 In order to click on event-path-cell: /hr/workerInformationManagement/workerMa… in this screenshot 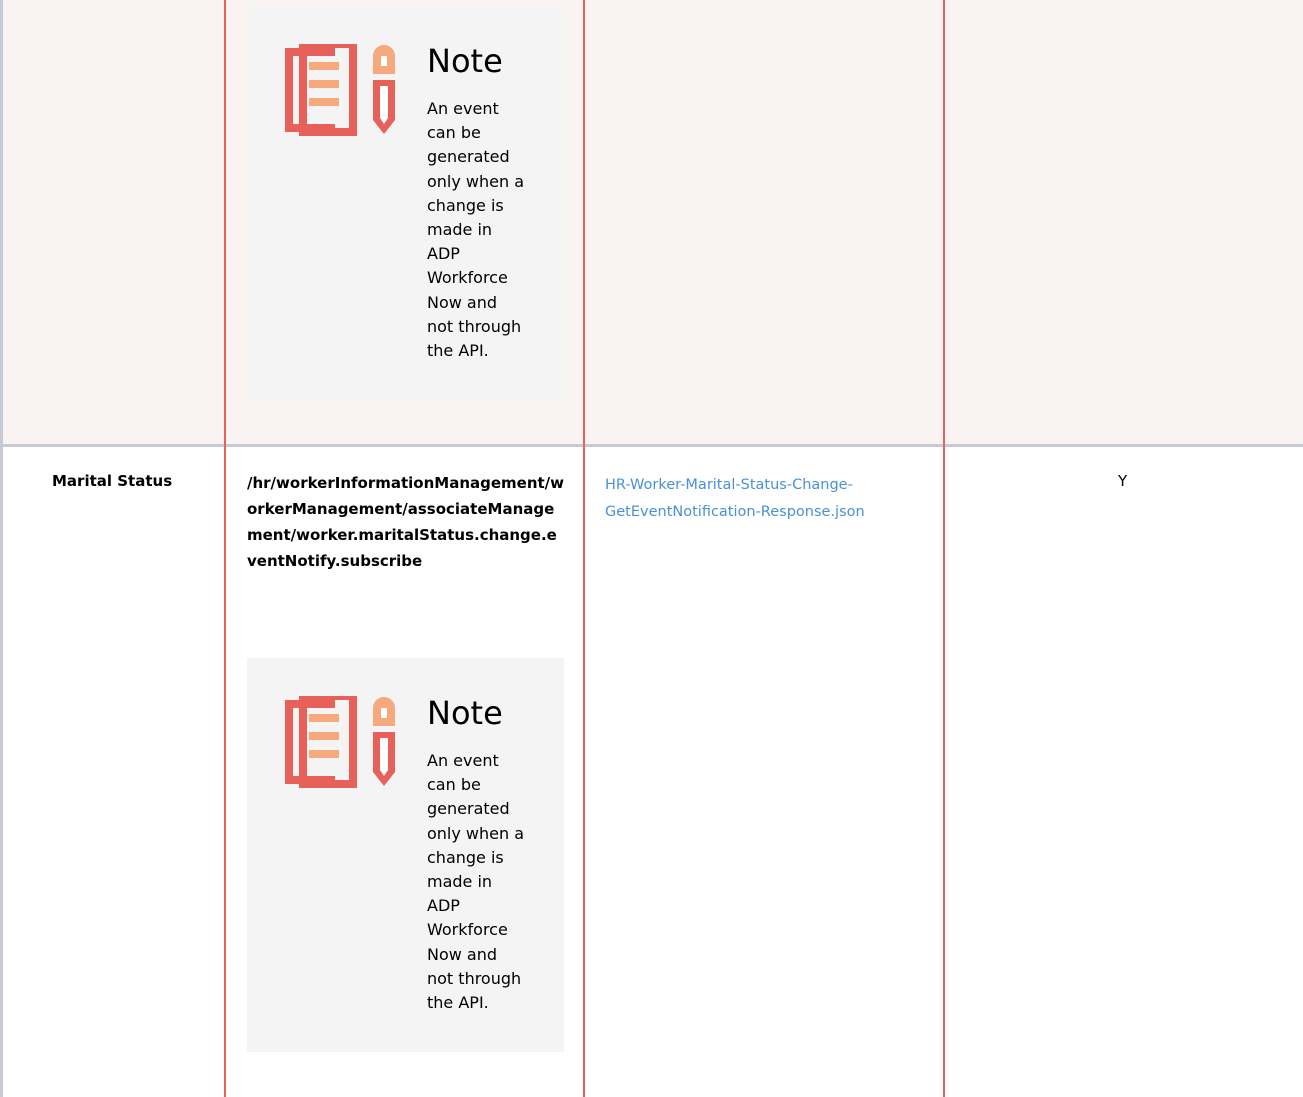, I will do `click(406, 522)`.